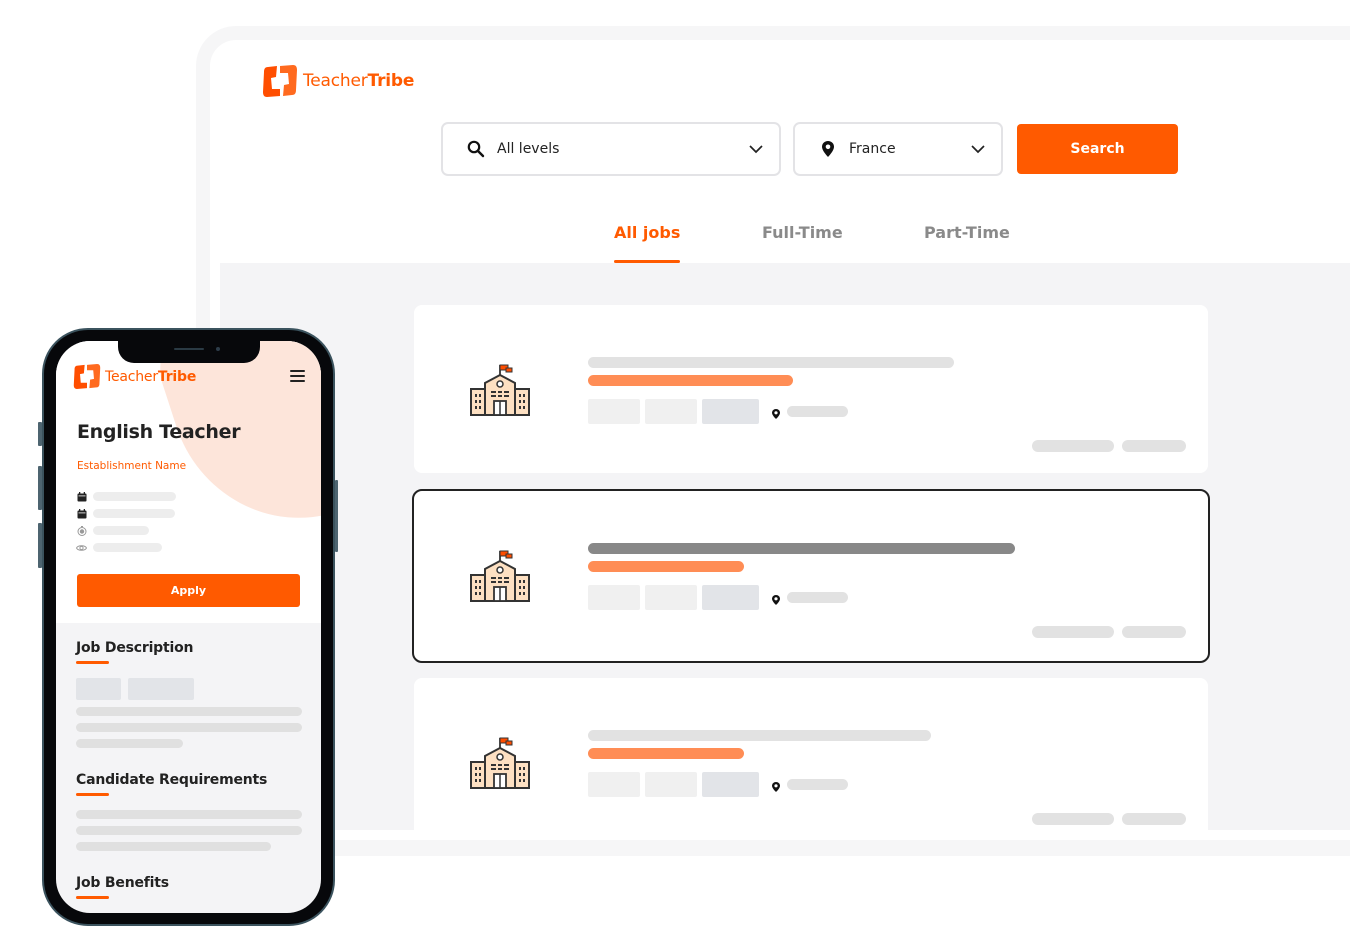 The width and height of the screenshot is (1350, 928). What do you see at coordinates (1097, 149) in the screenshot?
I see `search-button: Search` at bounding box center [1097, 149].